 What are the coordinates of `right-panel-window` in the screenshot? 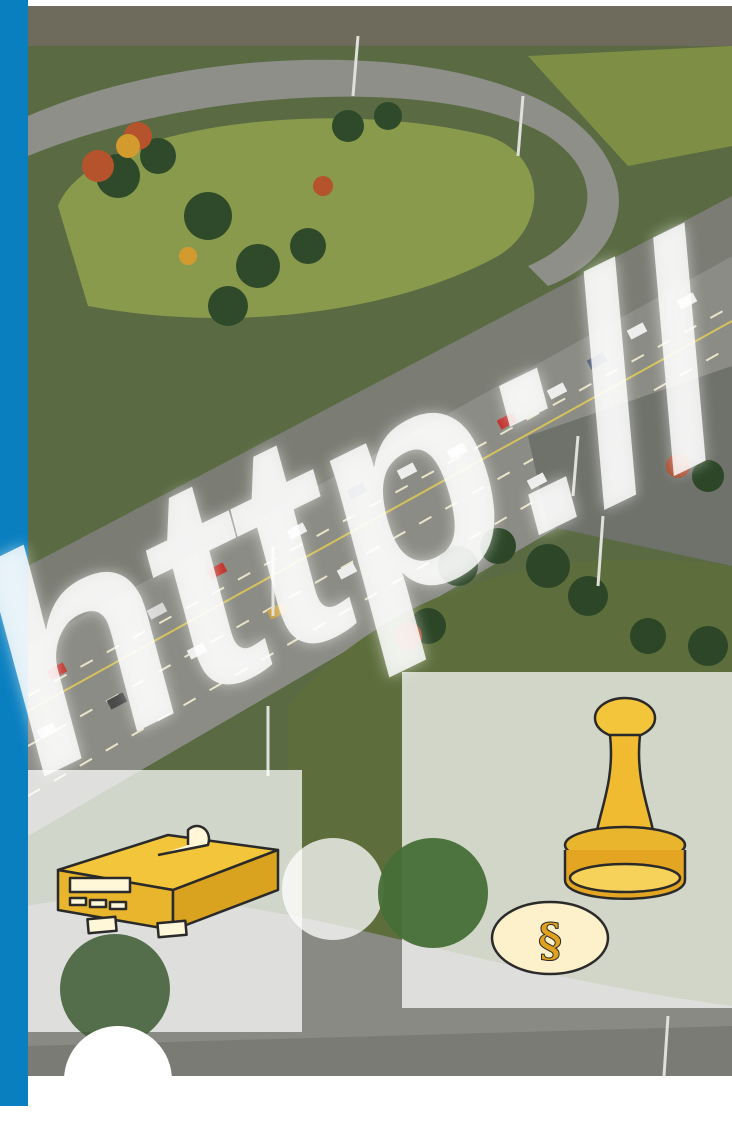 It's located at (433, 893).